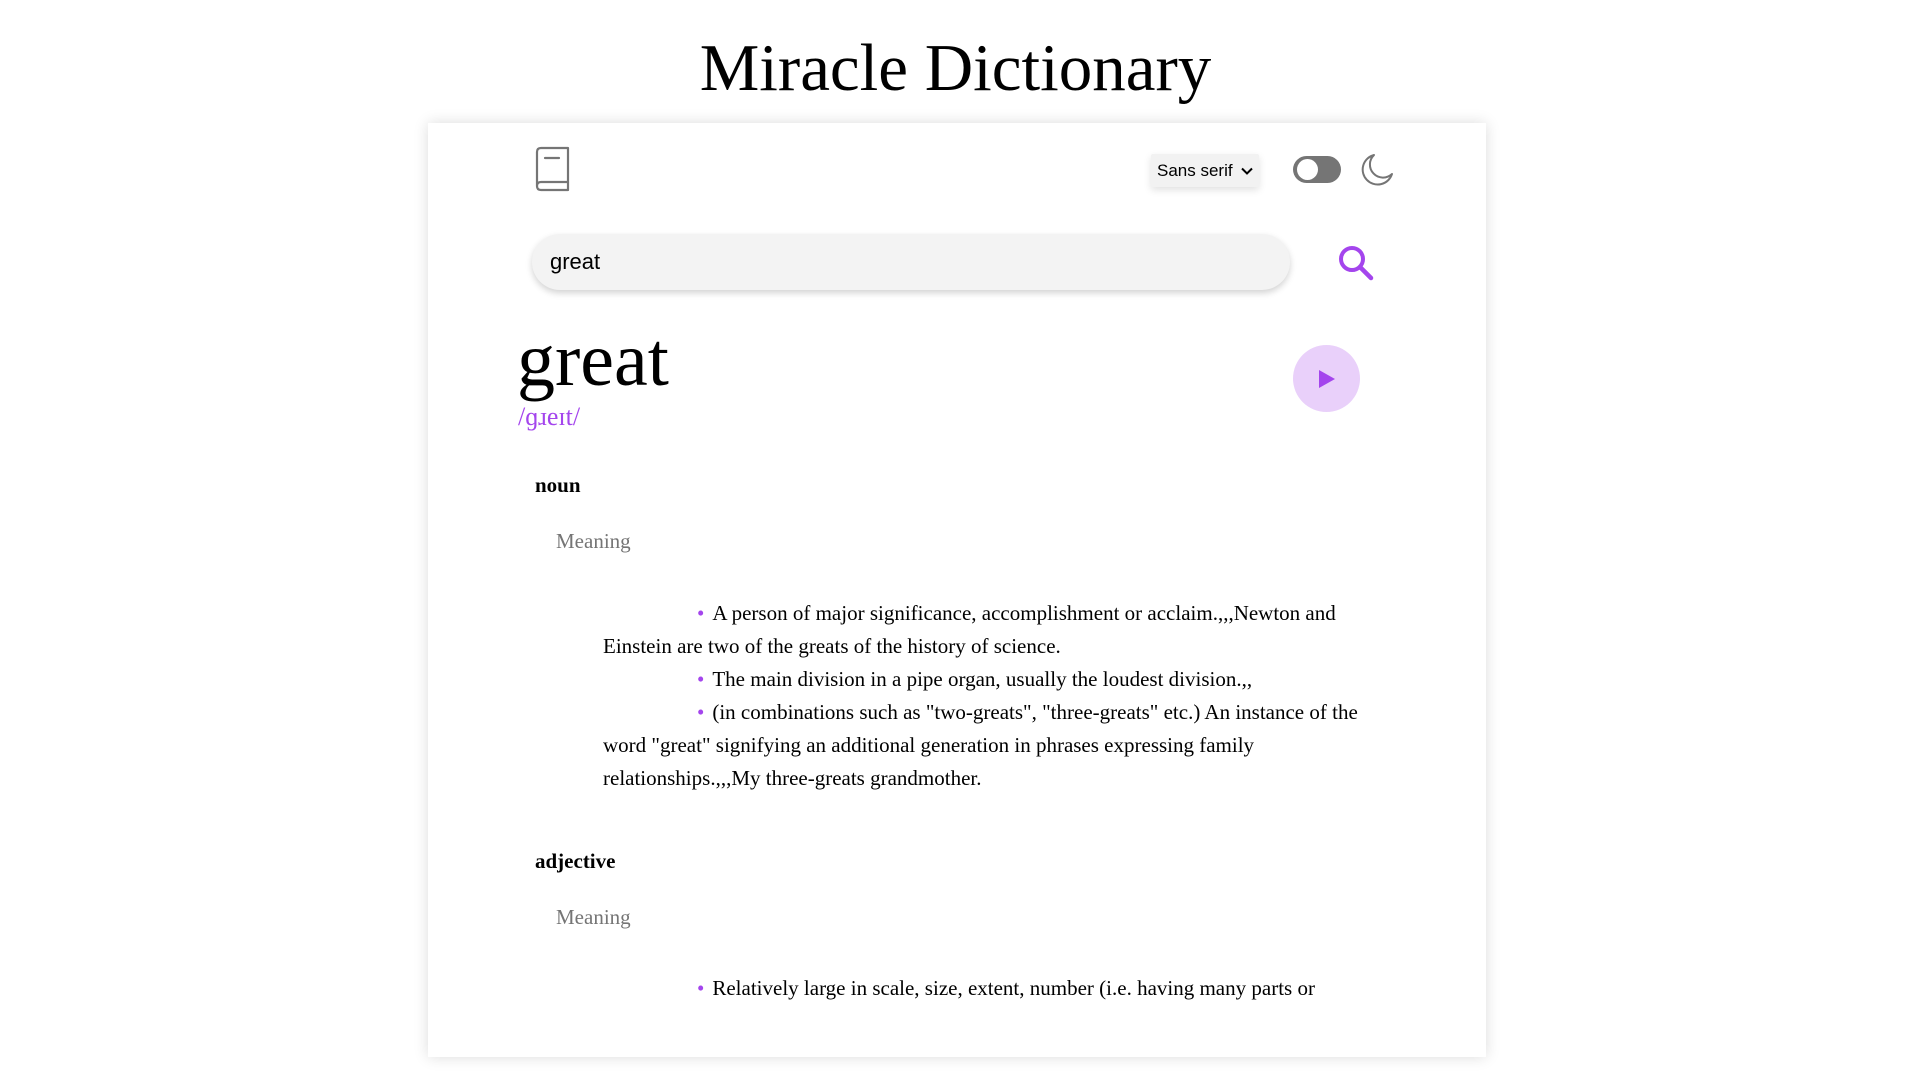 The height and width of the screenshot is (1073, 1911). I want to click on font-select-value: Sans serif, so click(1195, 170).